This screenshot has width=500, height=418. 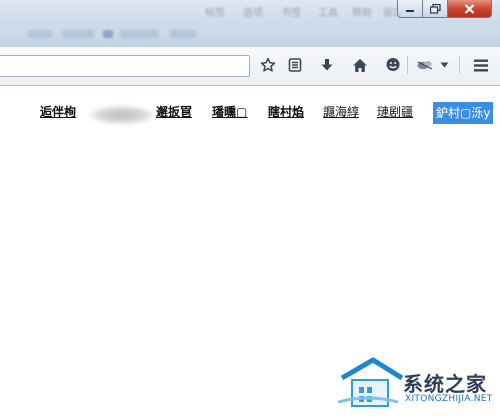 I want to click on menu-icon, so click(x=481, y=65).